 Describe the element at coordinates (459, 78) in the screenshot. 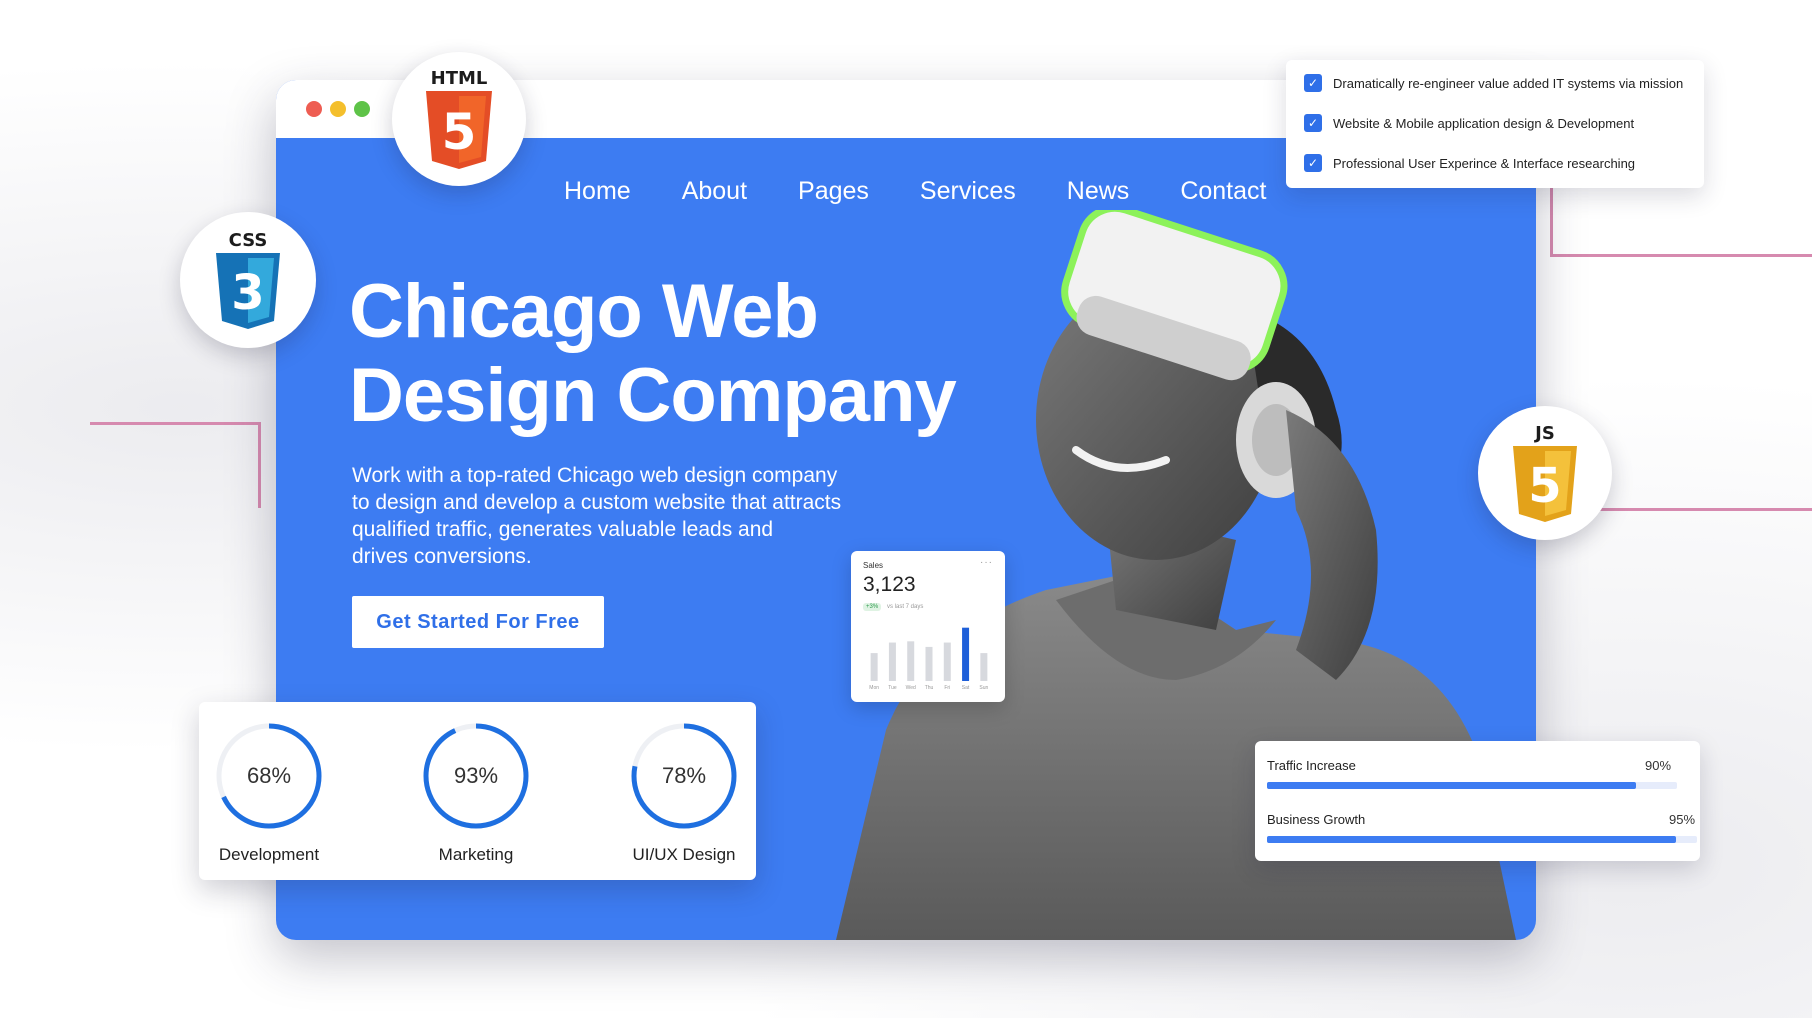

I see `html5-label: HTML` at that location.